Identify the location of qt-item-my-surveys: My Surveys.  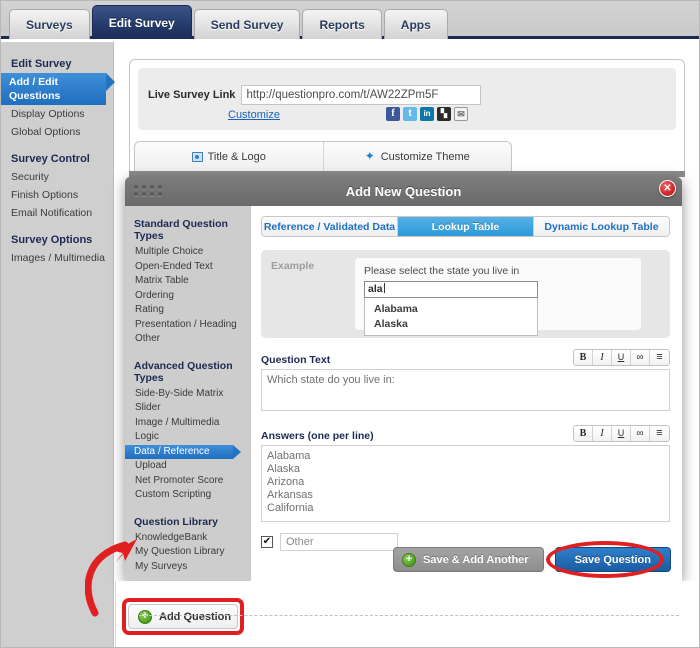
(192, 567).